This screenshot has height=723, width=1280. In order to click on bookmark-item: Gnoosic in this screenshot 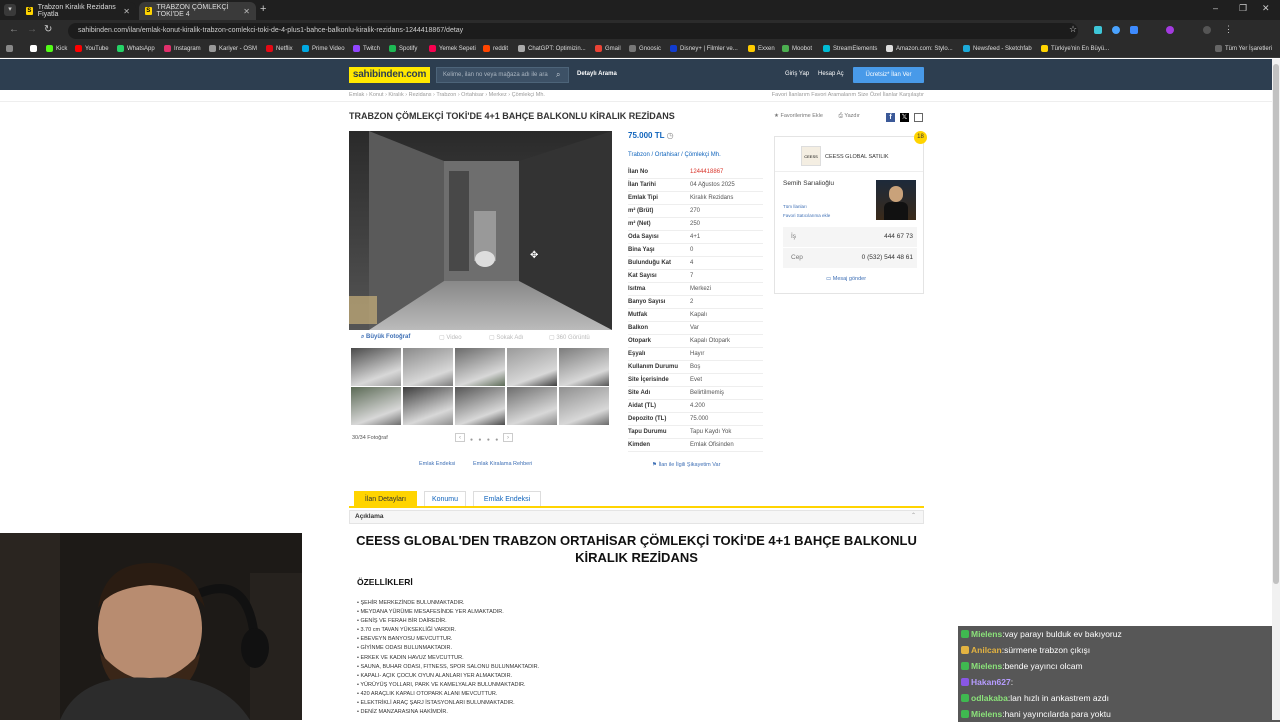, I will do `click(645, 48)`.